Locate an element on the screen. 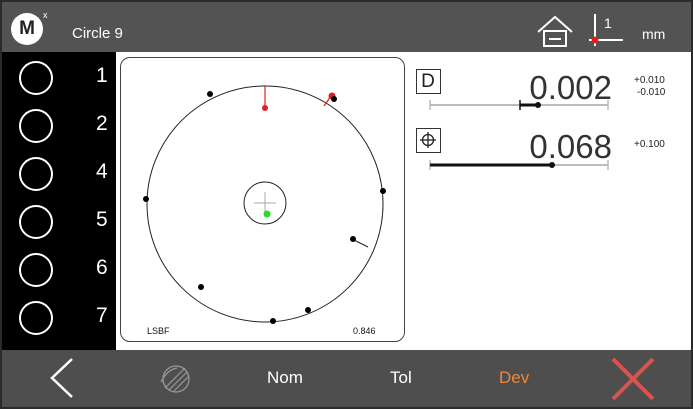 The height and width of the screenshot is (409, 693). point-item: 2 is located at coordinates (59, 127).